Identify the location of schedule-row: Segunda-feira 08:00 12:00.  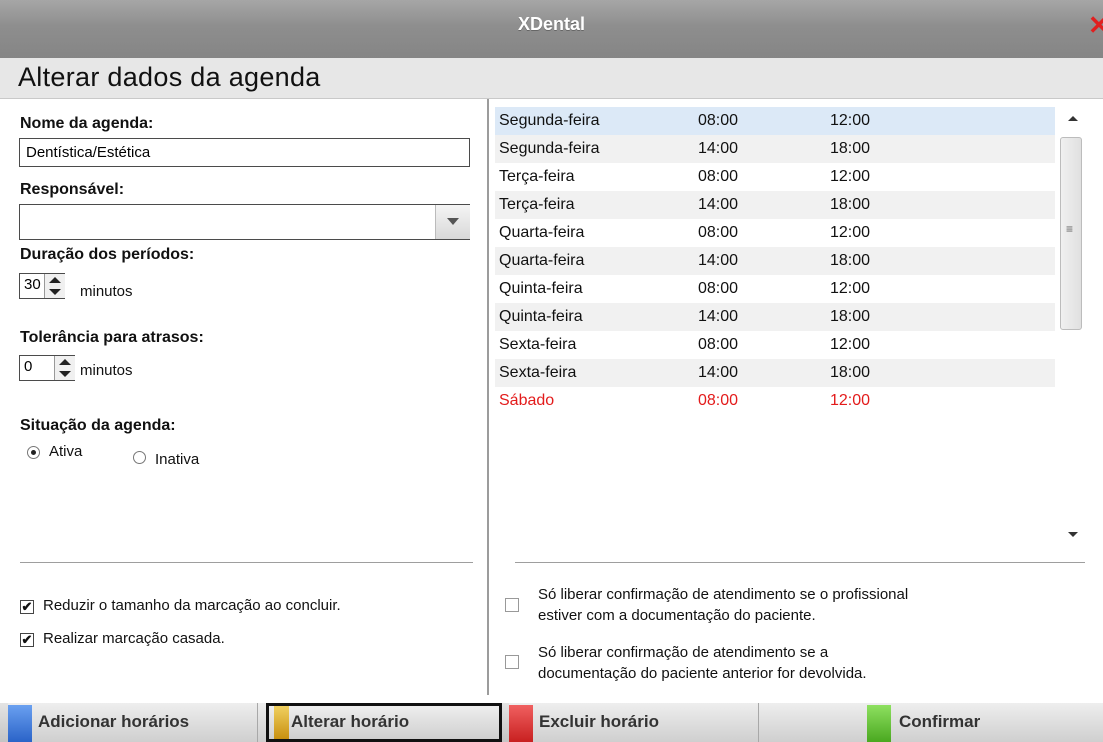
(775, 121).